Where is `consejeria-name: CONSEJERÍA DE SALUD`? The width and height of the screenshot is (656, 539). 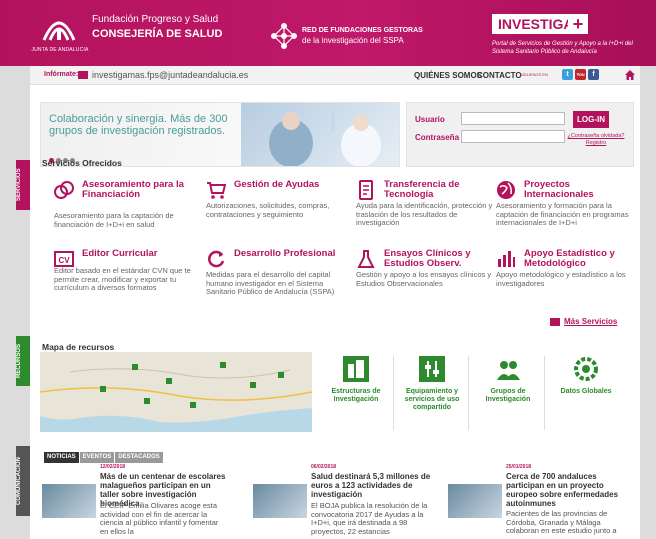
consejeria-name: CONSEJERÍA DE SALUD is located at coordinates (157, 34).